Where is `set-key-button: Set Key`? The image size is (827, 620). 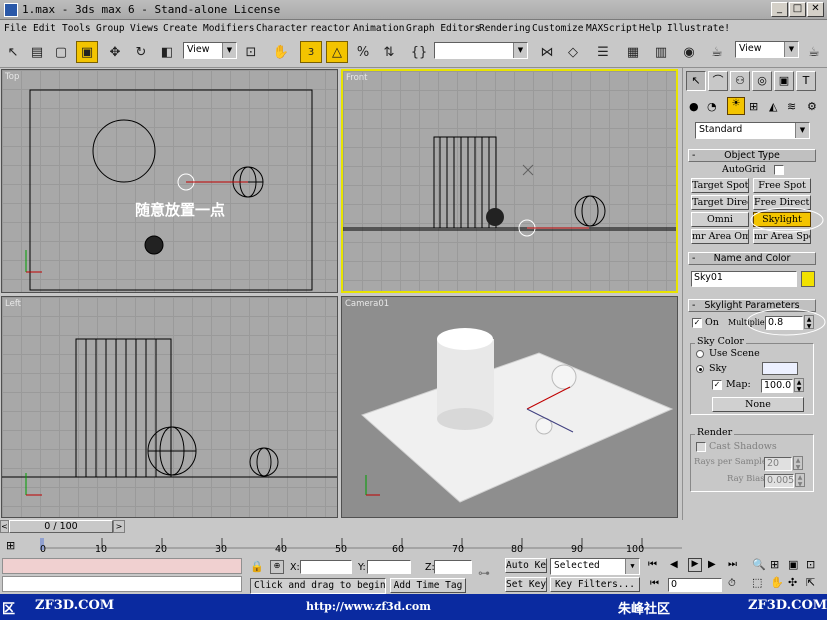 set-key-button: Set Key is located at coordinates (526, 584).